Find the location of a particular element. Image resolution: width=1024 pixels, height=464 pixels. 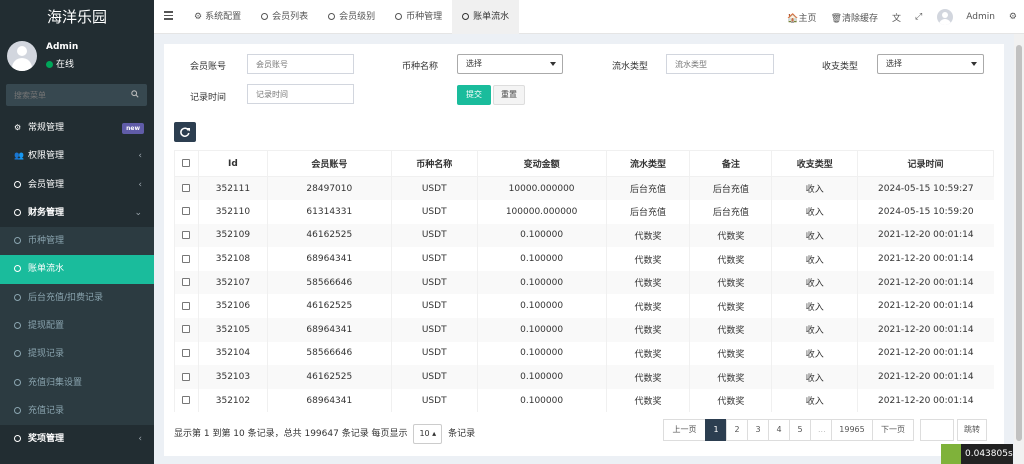

cell-id: 352104 is located at coordinates (232, 353).